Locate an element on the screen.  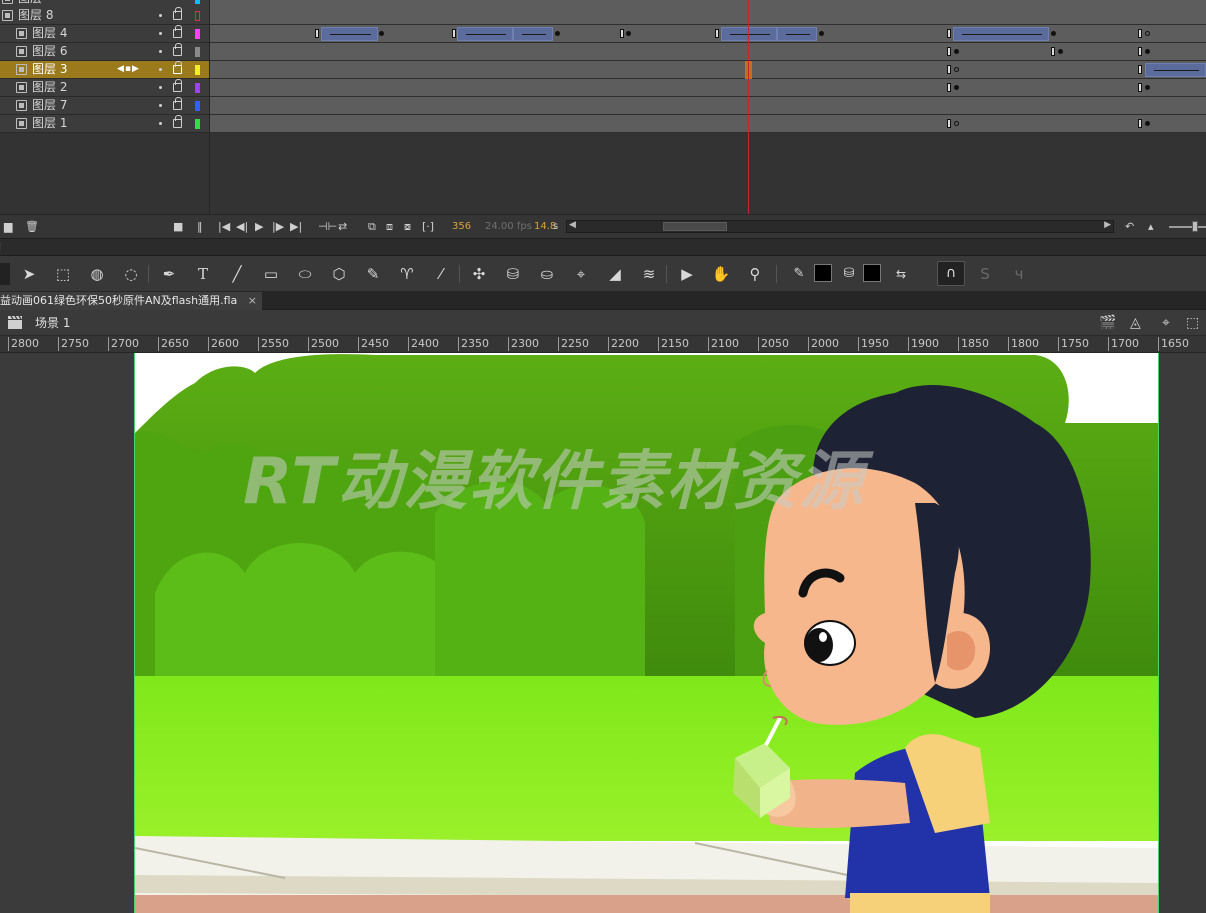
current-frame-value: 356 is located at coordinates (461, 227).